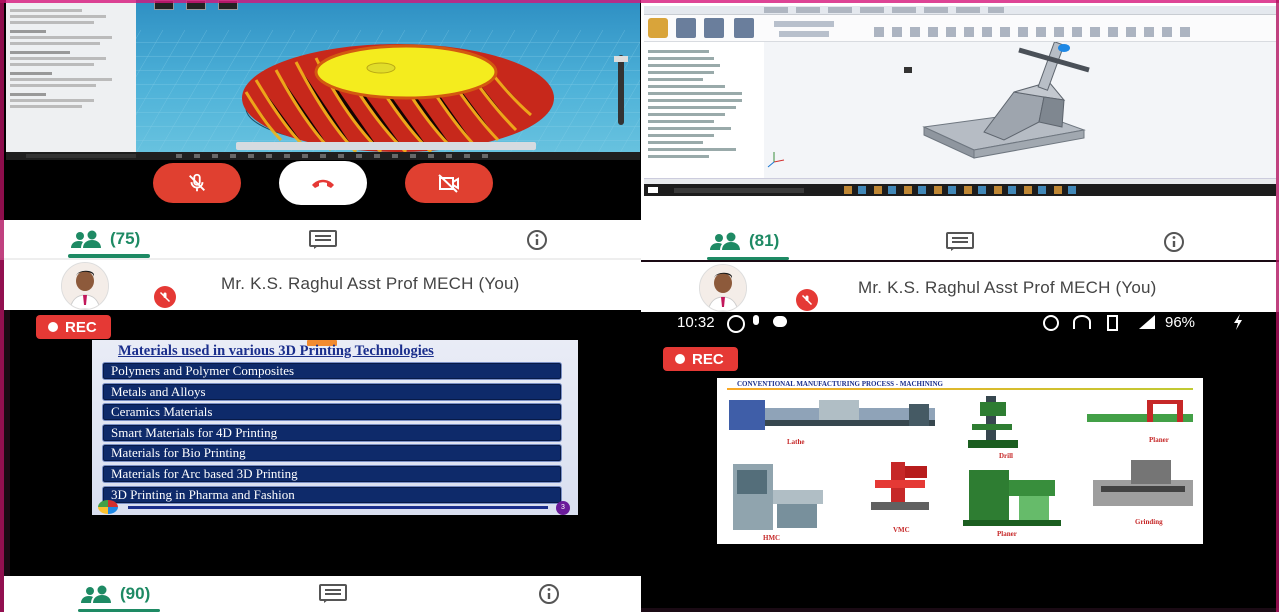  I want to click on tab-bar-3: (90), so click(322, 594).